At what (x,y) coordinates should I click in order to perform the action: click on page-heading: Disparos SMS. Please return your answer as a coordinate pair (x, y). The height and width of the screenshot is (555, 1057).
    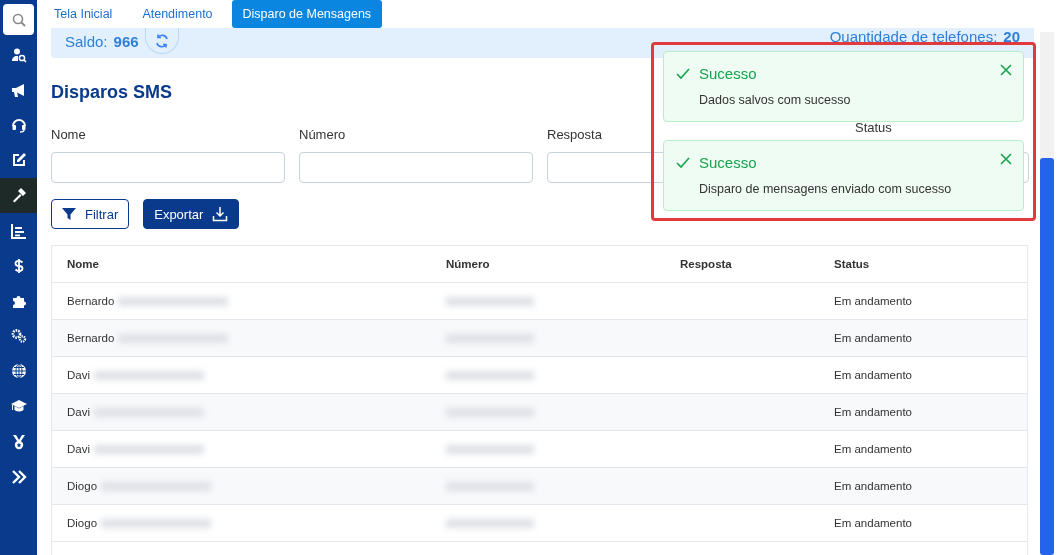
    Looking at the image, I should click on (112, 92).